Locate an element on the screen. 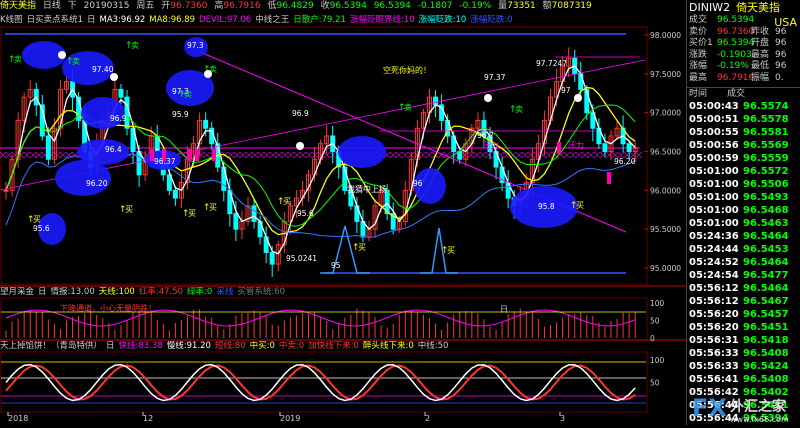  price-annotation: 95.0241 is located at coordinates (301, 258).